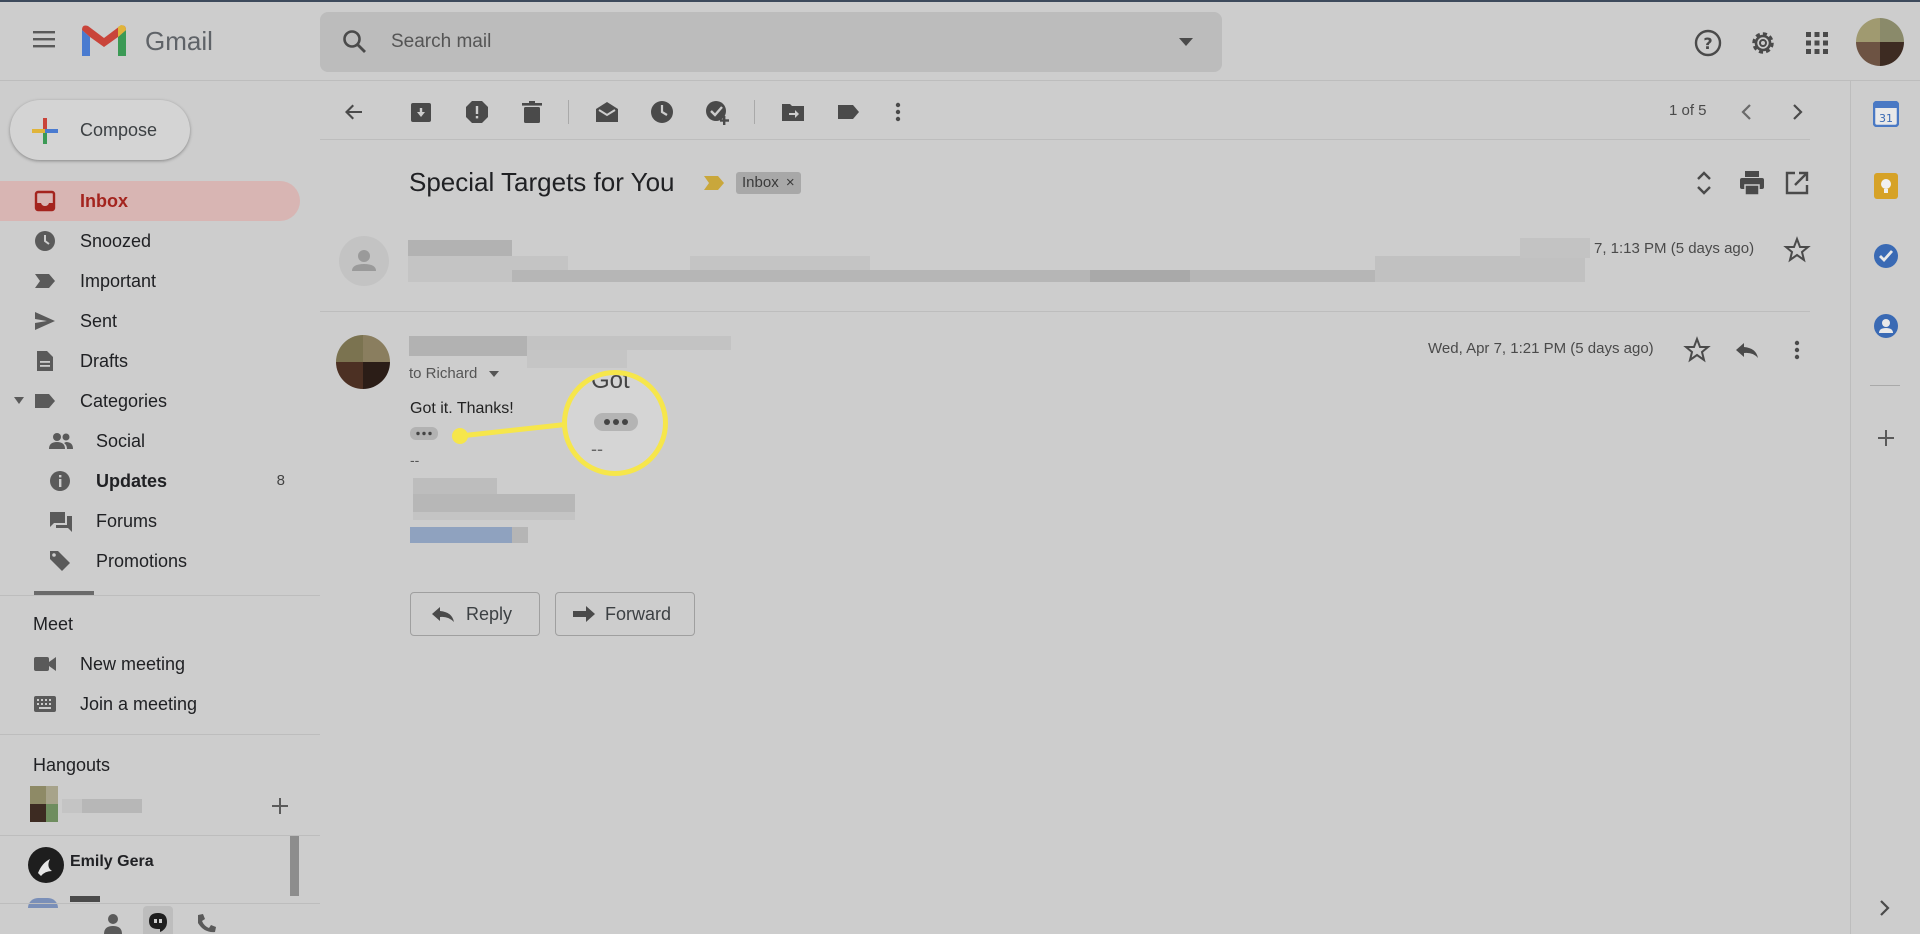  What do you see at coordinates (150, 441) in the screenshot?
I see `nav-item-social: Social` at bounding box center [150, 441].